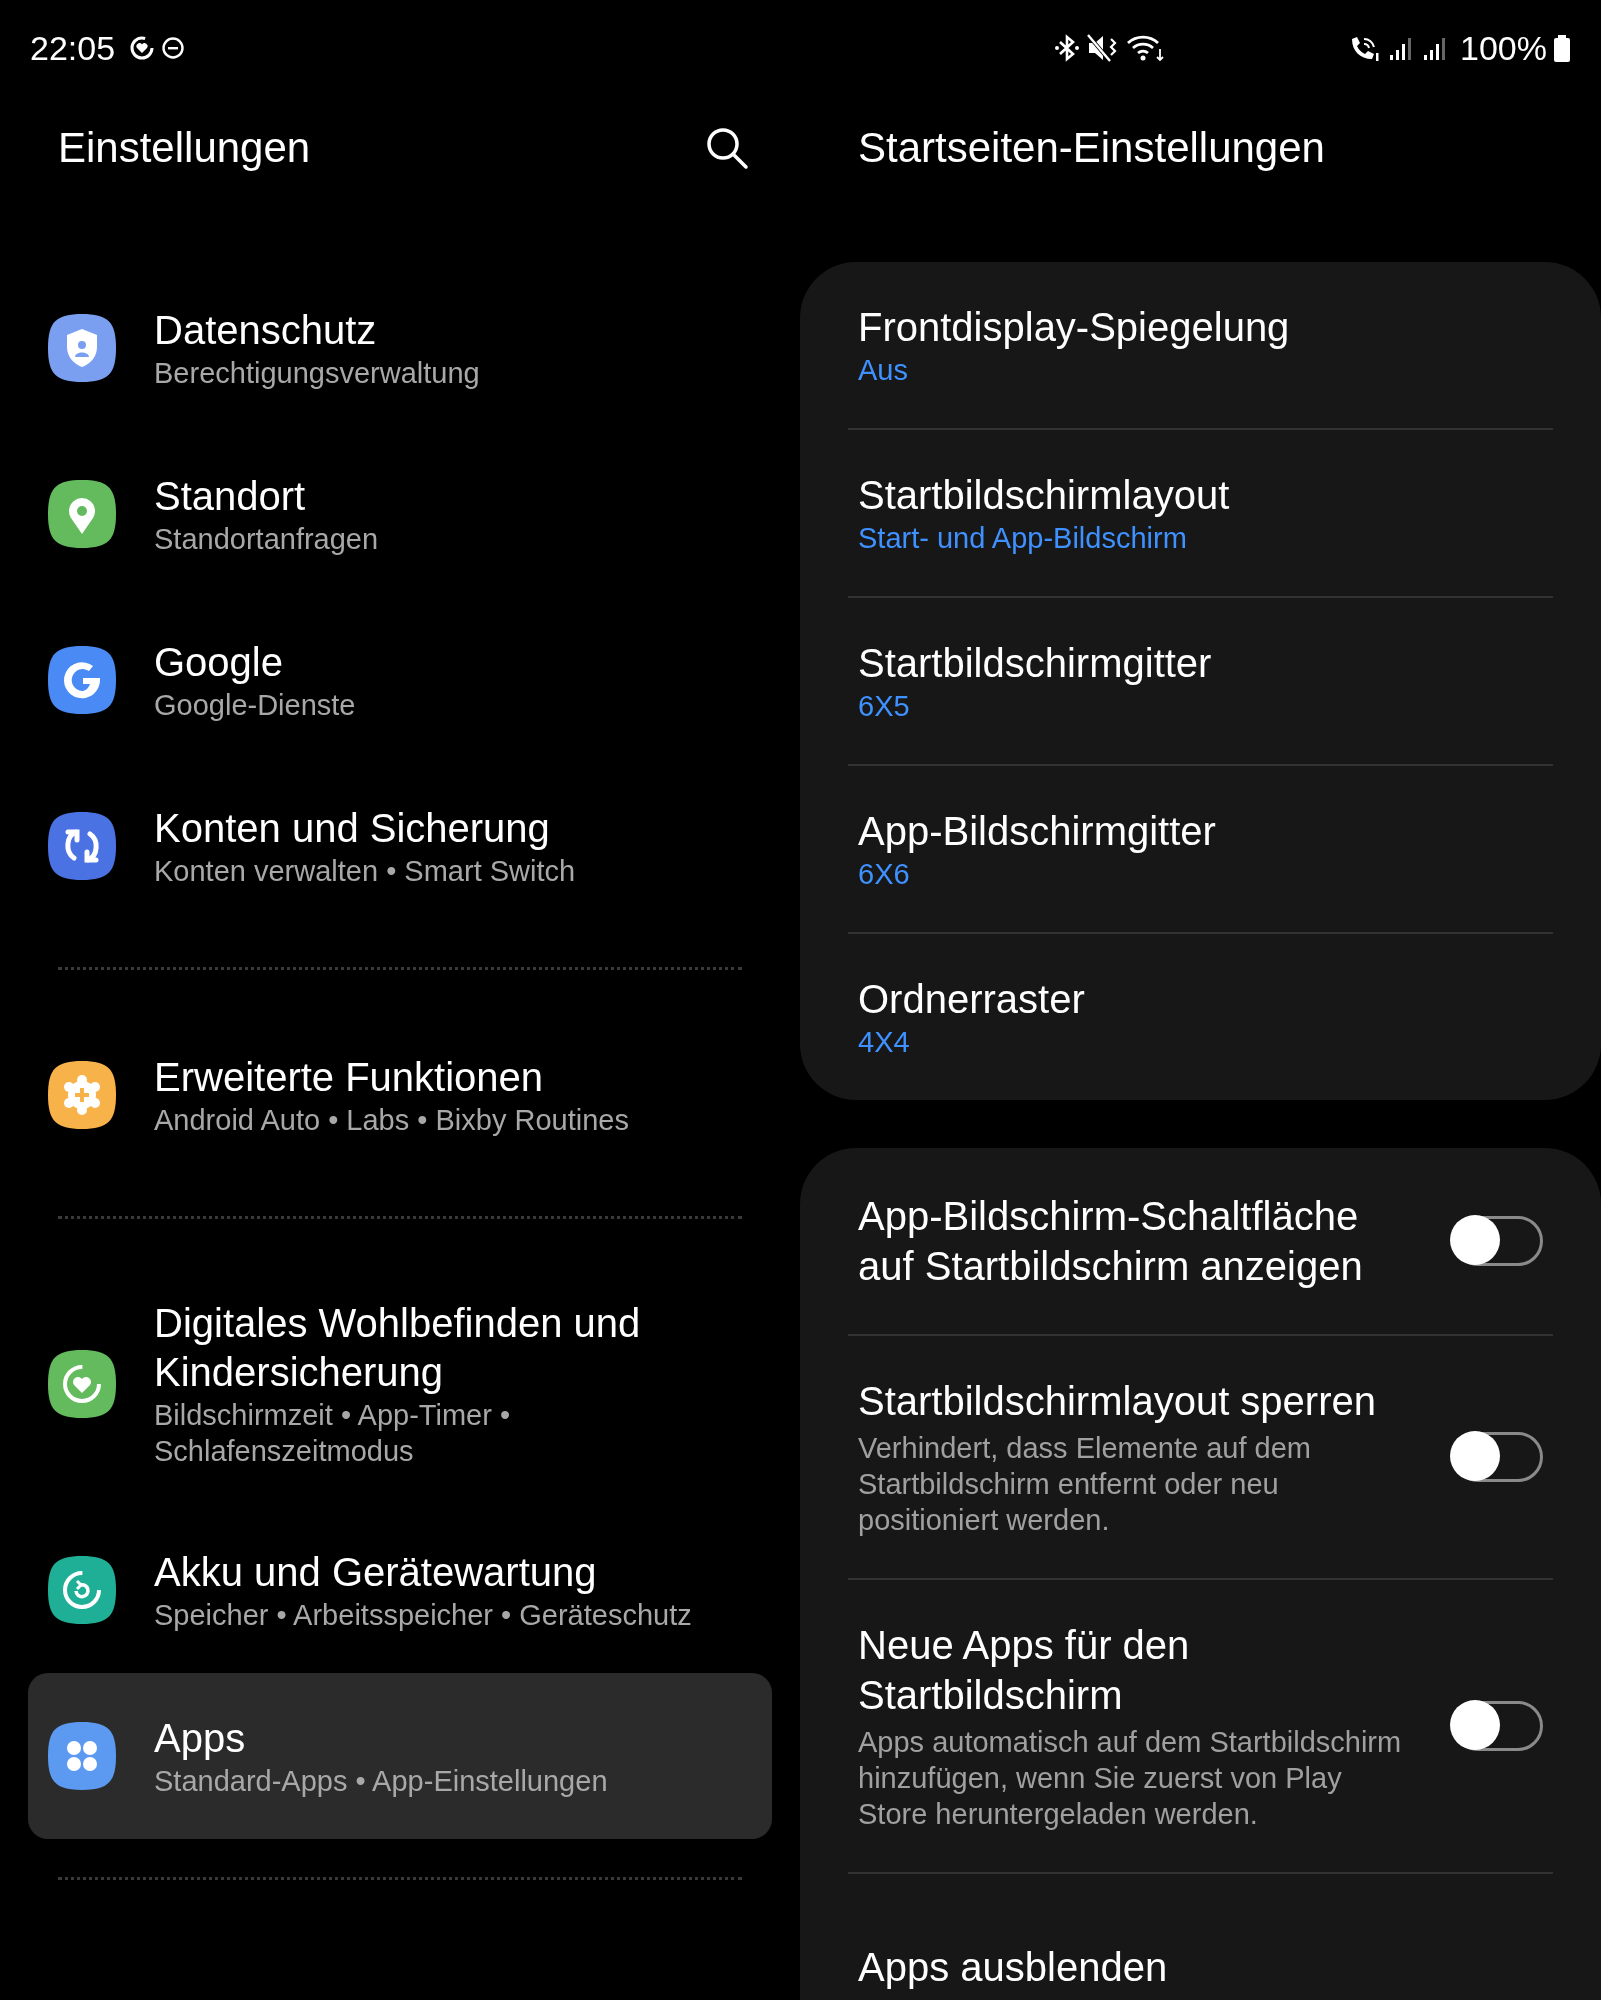 The width and height of the screenshot is (1601, 2000). I want to click on setting-title: Neue Apps für den Startbildschirm, so click(1024, 1670).